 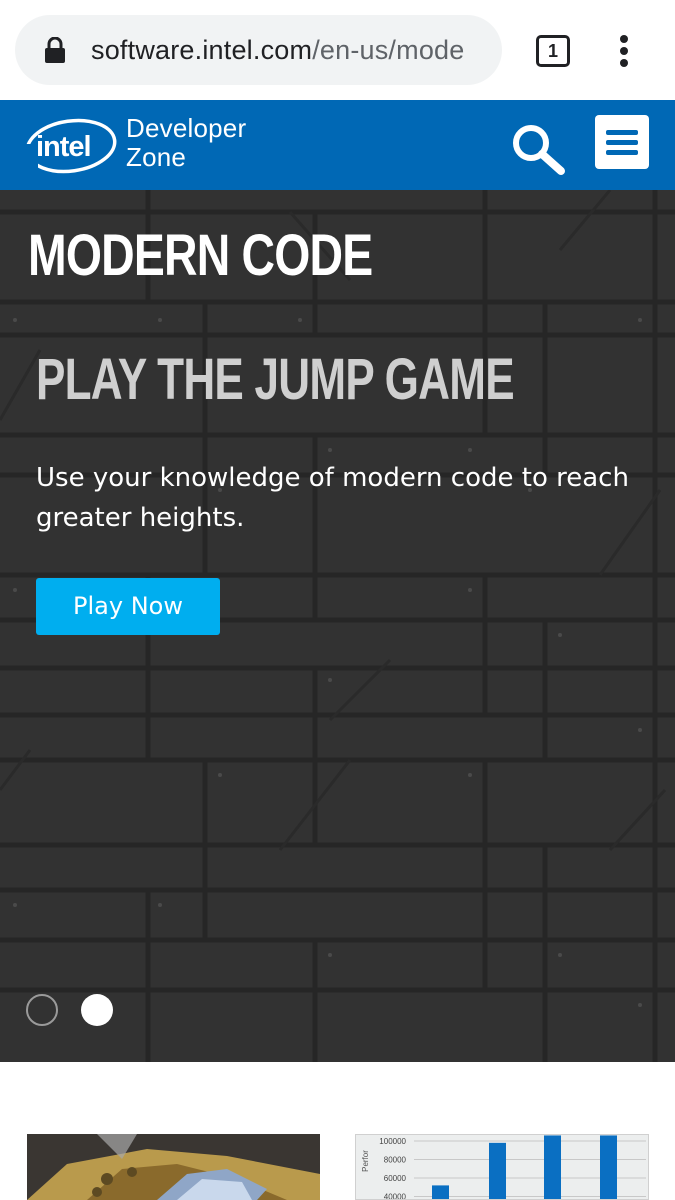 What do you see at coordinates (63, 147) in the screenshot?
I see `intel-logo-text: intel` at bounding box center [63, 147].